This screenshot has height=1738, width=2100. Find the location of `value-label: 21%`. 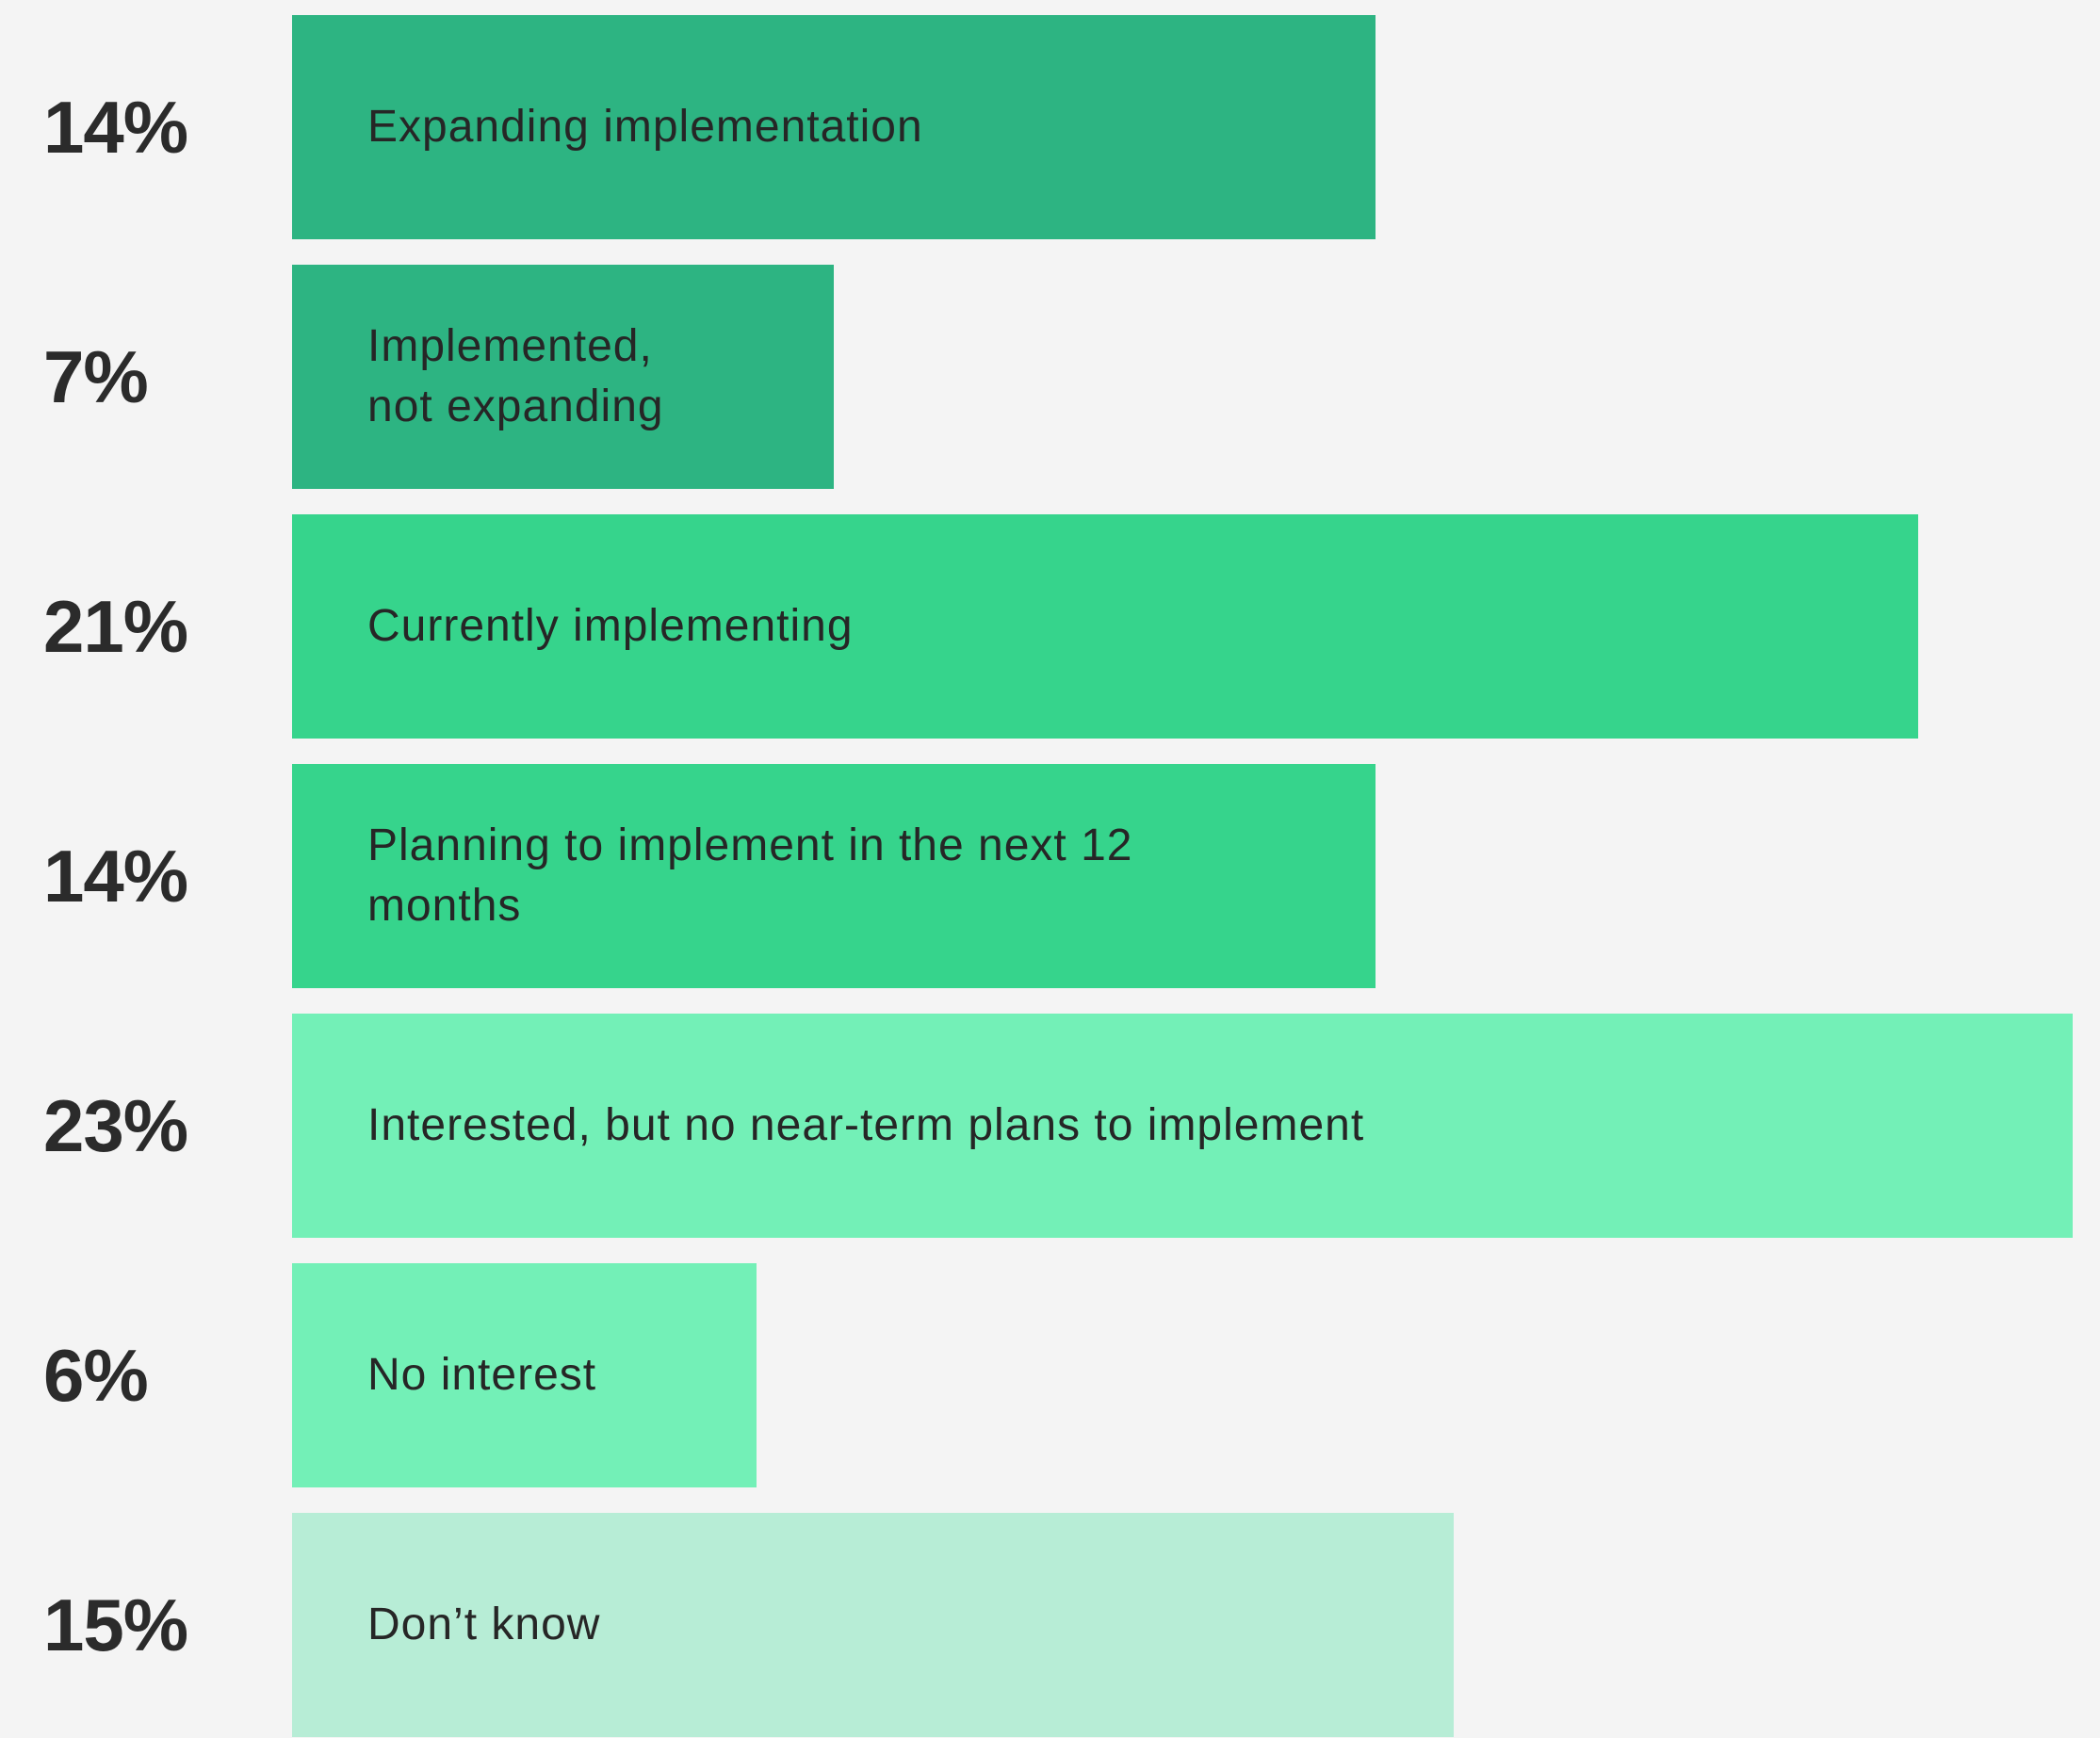

value-label: 21% is located at coordinates (115, 626).